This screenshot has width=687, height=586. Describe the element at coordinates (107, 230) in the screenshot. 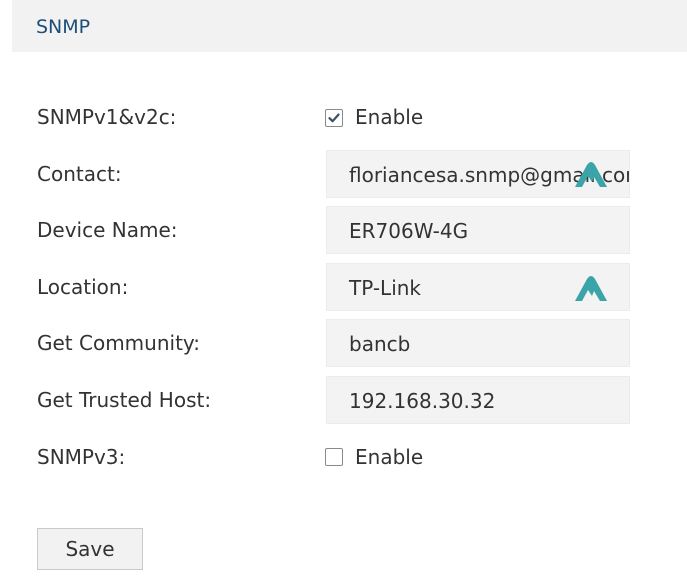

I see `device-name-label: Device Name:` at that location.